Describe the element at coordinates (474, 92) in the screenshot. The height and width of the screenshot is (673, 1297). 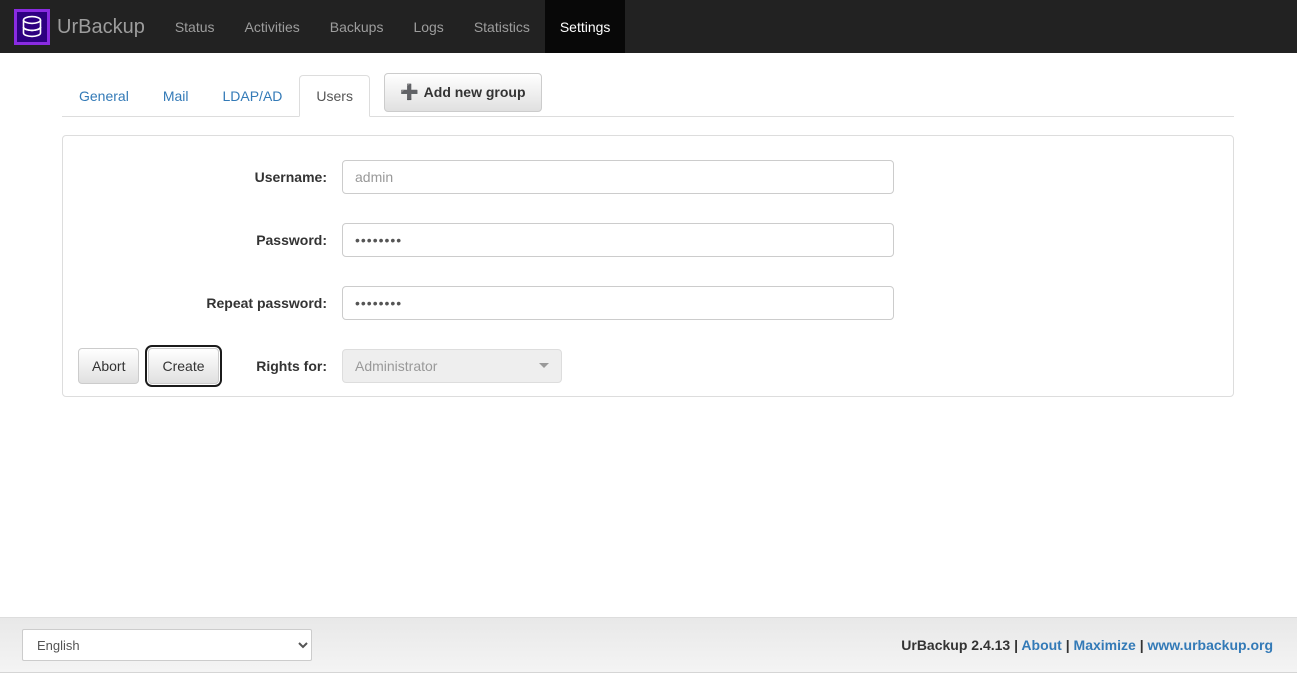
I see `add-new-group-label: Add new group` at that location.